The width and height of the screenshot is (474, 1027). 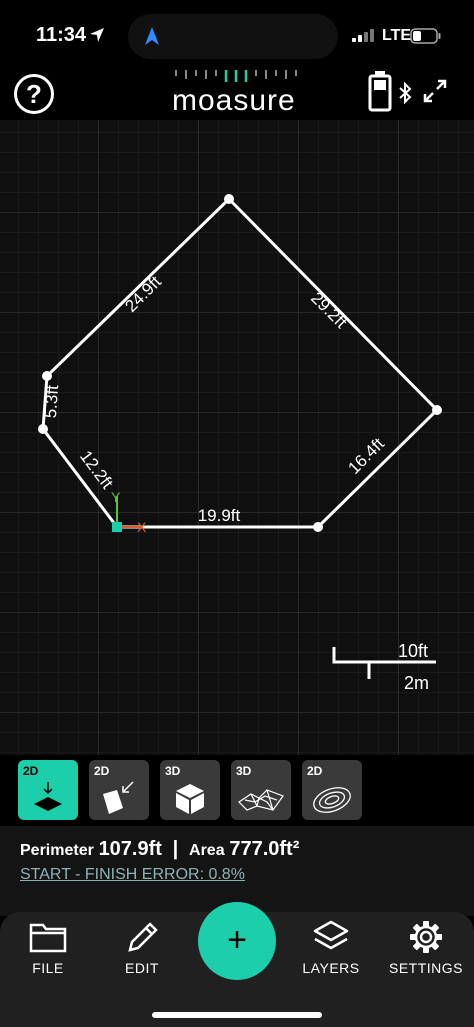 What do you see at coordinates (48, 796) in the screenshot?
I see `2d-plan-icon` at bounding box center [48, 796].